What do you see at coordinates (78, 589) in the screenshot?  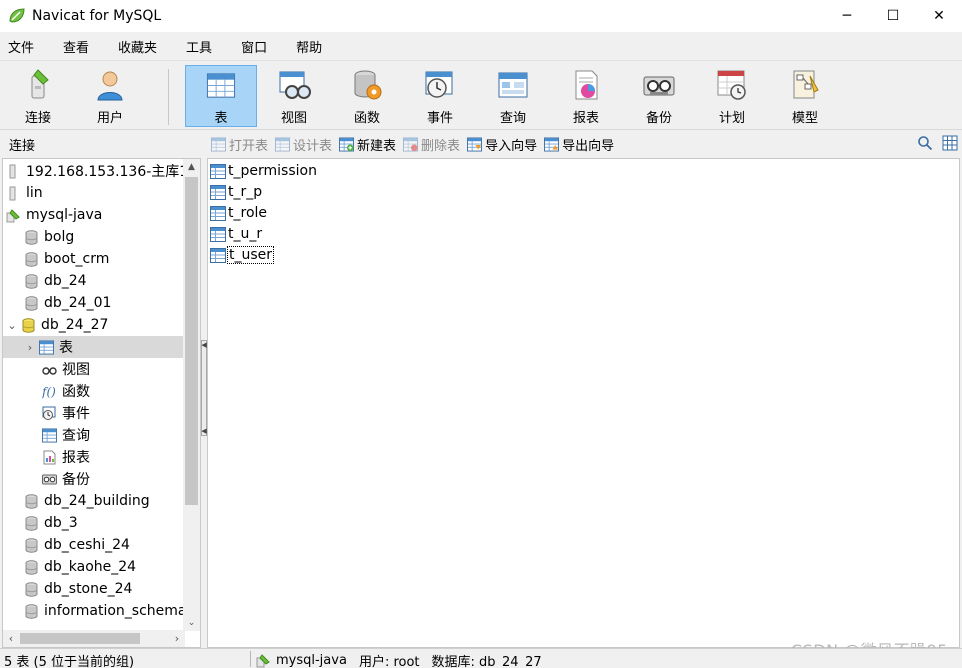 I see `tree-database: db_stone_24` at bounding box center [78, 589].